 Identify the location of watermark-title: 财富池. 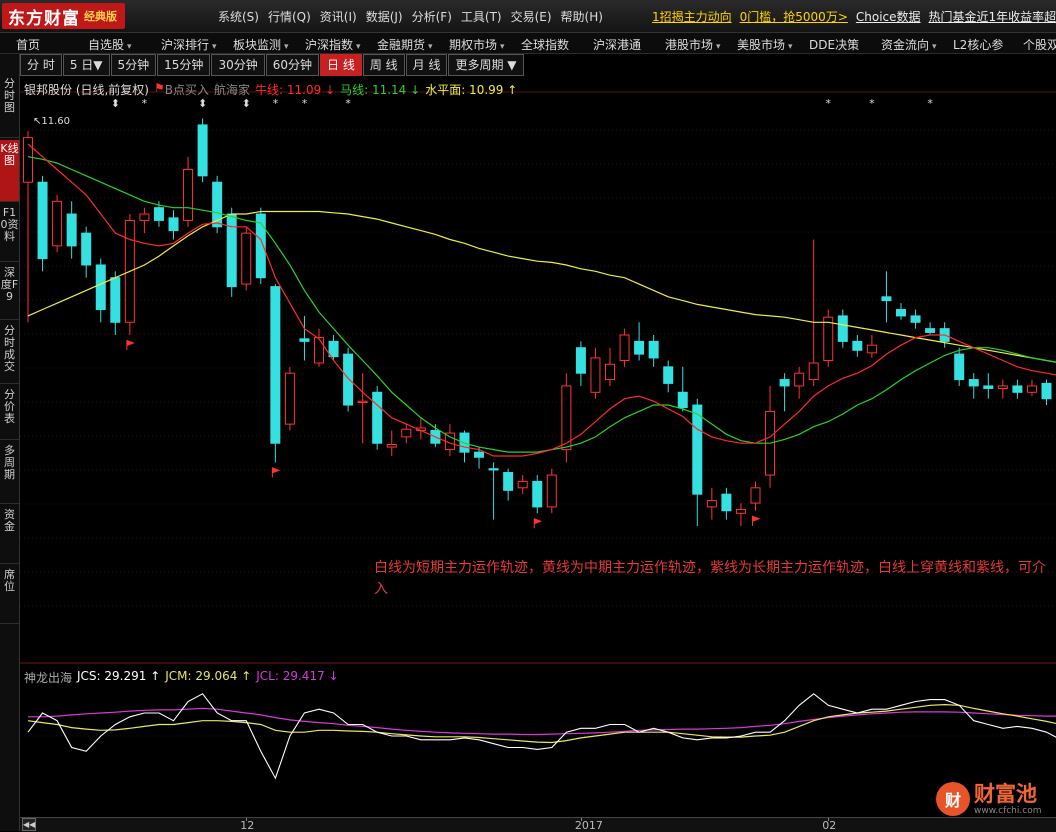
(1005, 794).